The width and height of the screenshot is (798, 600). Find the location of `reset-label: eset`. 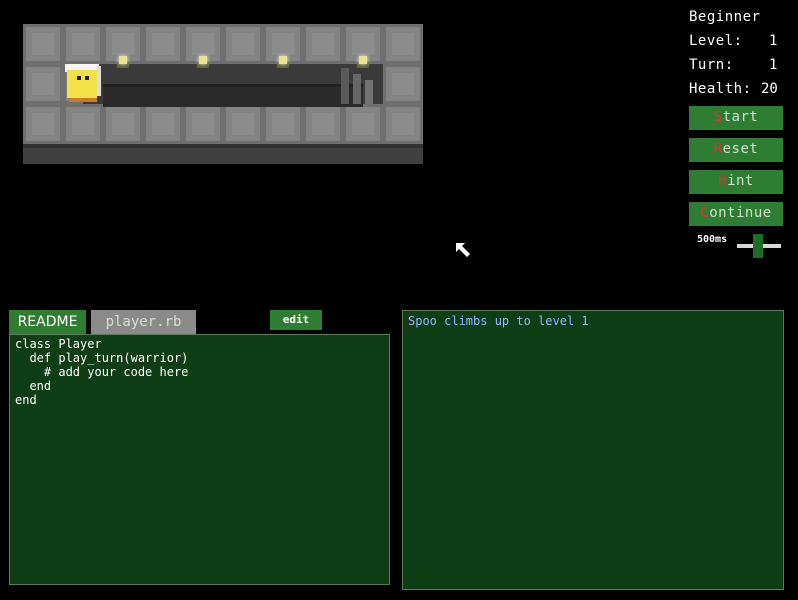

reset-label: eset is located at coordinates (740, 149).